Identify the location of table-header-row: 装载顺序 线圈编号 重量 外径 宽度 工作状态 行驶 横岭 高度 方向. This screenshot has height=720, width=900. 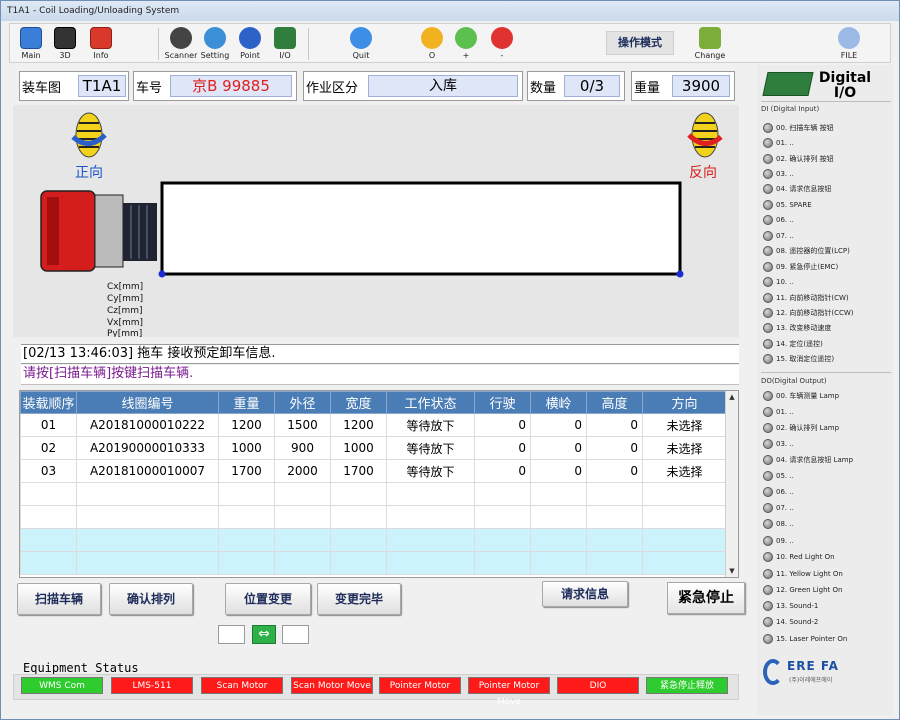
(373, 402).